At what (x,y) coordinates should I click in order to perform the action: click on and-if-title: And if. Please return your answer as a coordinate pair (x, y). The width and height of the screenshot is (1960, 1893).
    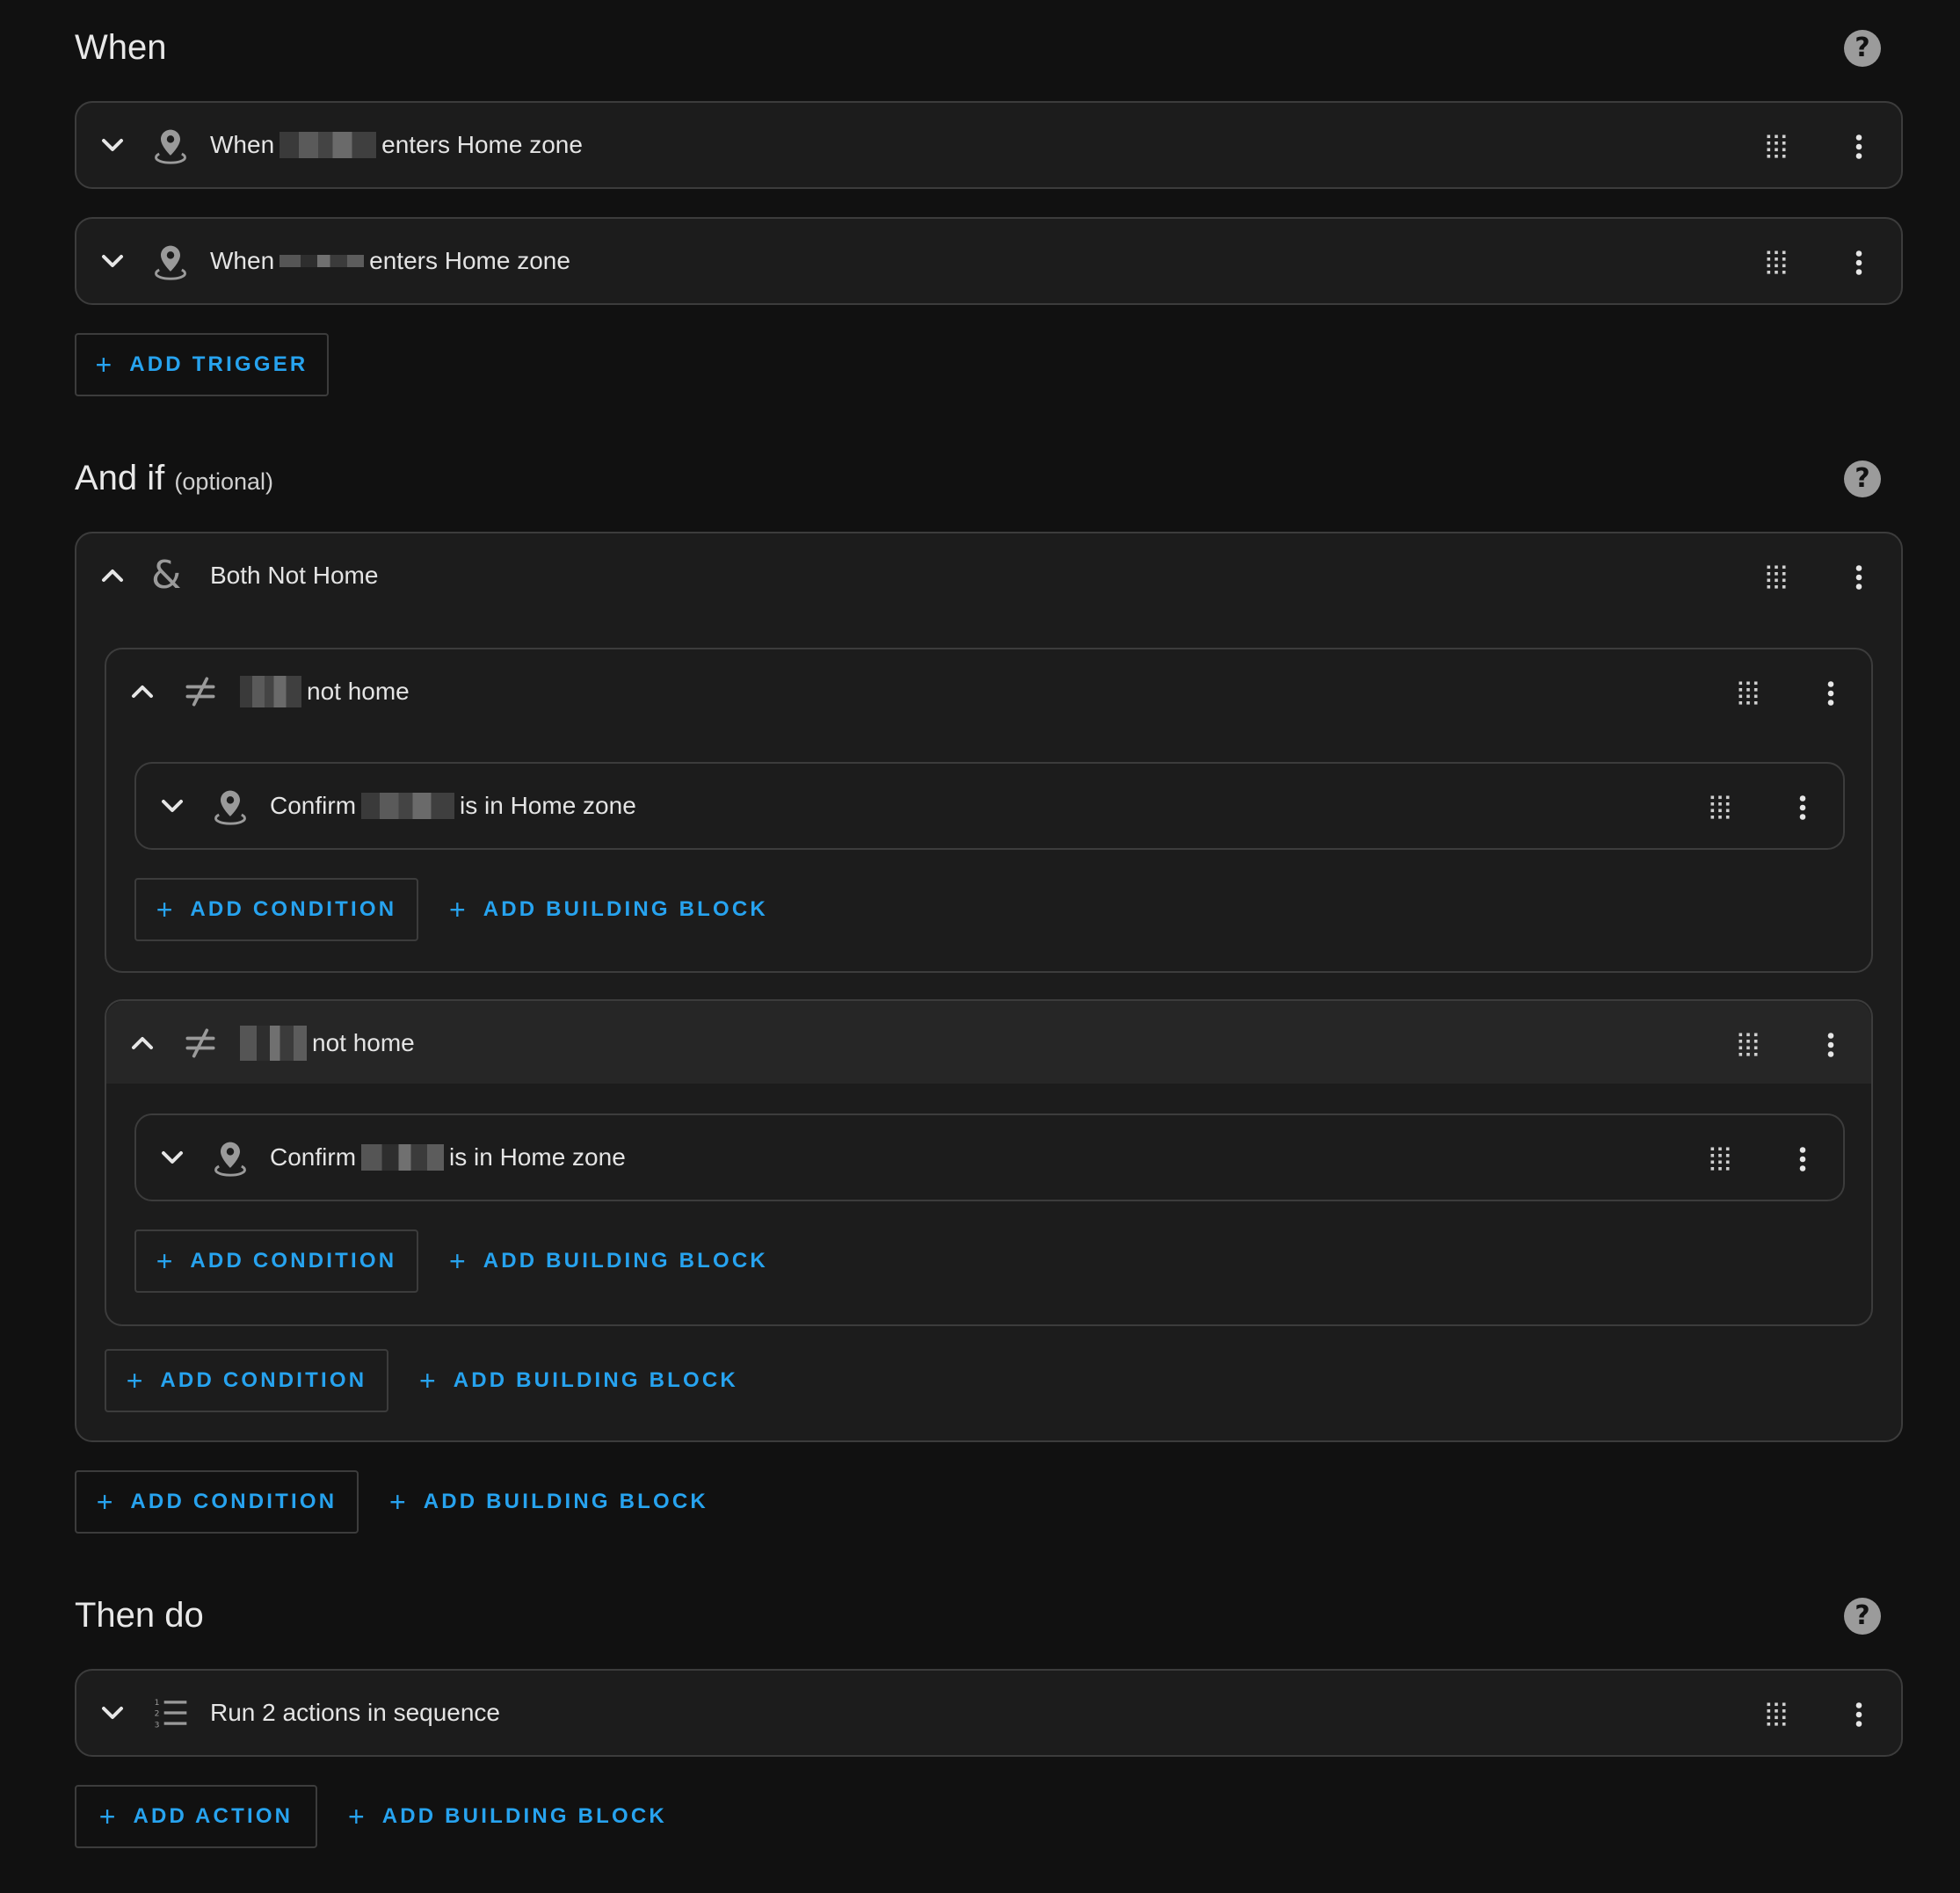
    Looking at the image, I should click on (120, 478).